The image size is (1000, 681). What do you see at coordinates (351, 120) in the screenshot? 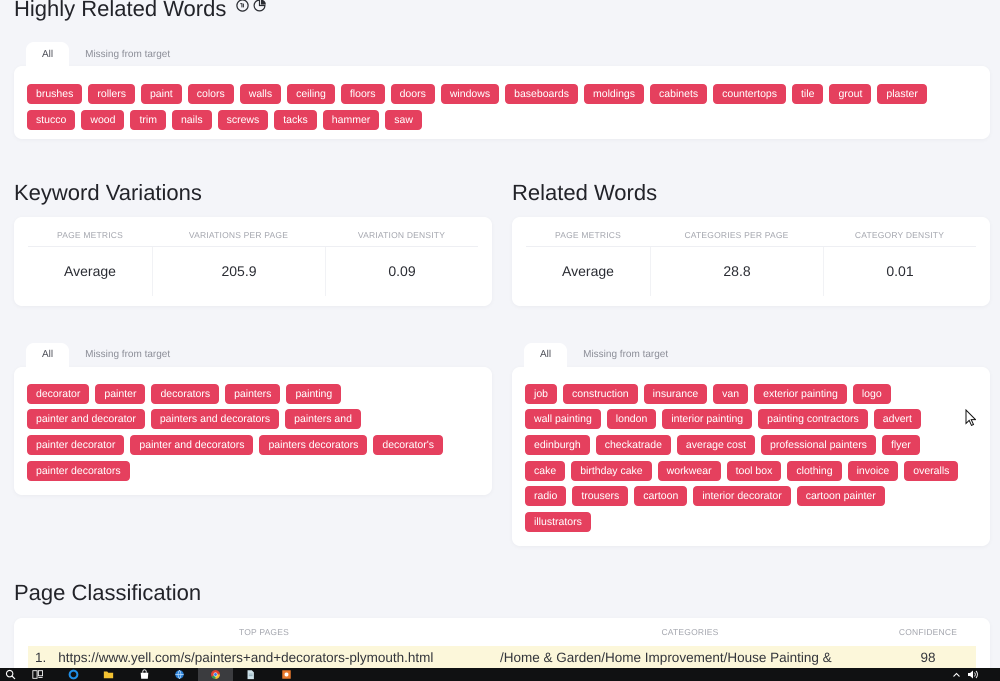
I see `keyword-tag: hammer` at bounding box center [351, 120].